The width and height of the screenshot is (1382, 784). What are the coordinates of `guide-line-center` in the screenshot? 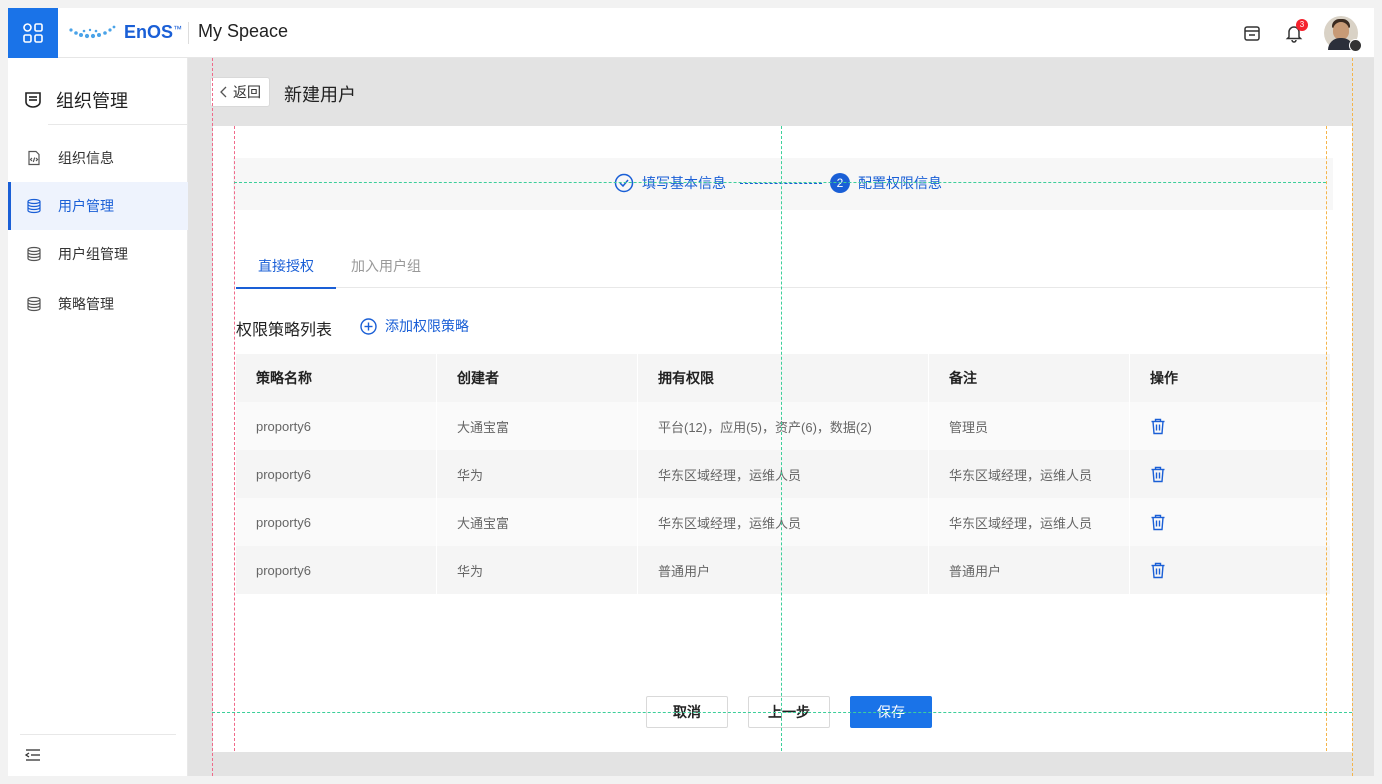 It's located at (781, 438).